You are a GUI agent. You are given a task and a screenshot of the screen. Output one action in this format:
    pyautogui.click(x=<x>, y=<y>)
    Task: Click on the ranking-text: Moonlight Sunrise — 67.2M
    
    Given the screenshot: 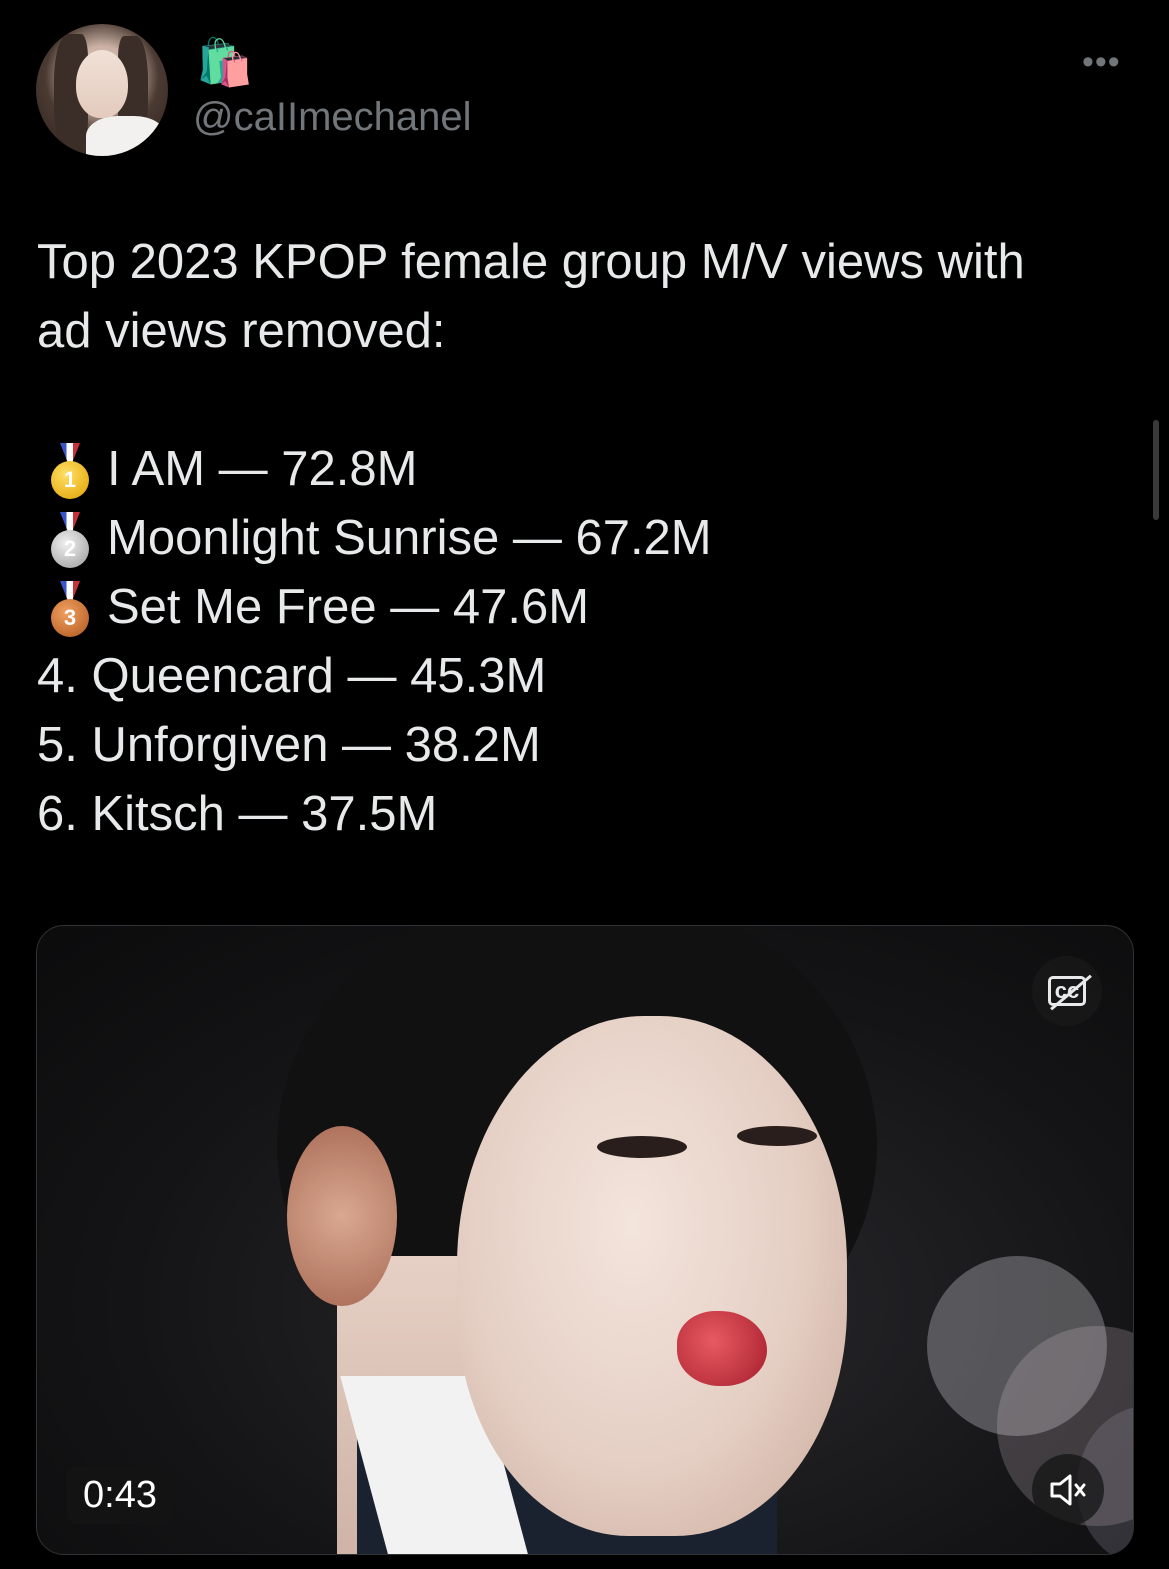 What is the action you would take?
    pyautogui.click(x=409, y=538)
    